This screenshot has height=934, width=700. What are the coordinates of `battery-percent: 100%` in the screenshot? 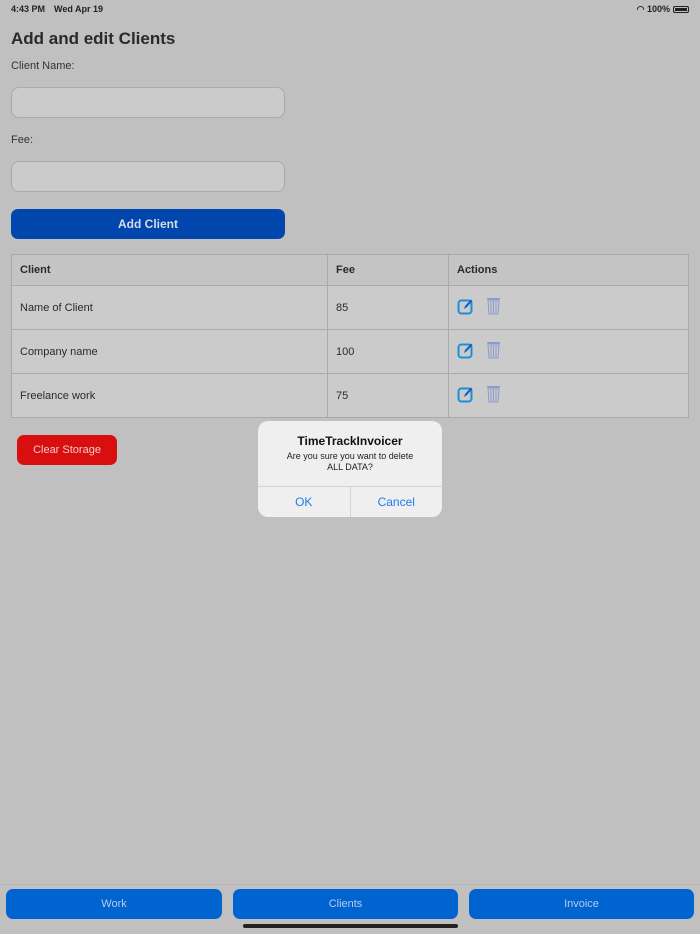 It's located at (658, 9).